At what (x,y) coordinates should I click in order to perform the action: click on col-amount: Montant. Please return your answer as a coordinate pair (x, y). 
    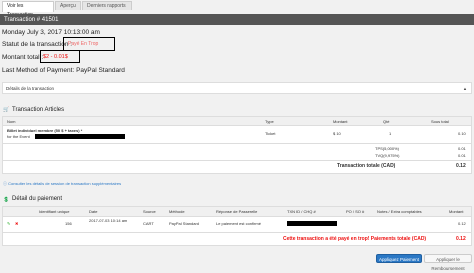
    Looking at the image, I should click on (340, 121).